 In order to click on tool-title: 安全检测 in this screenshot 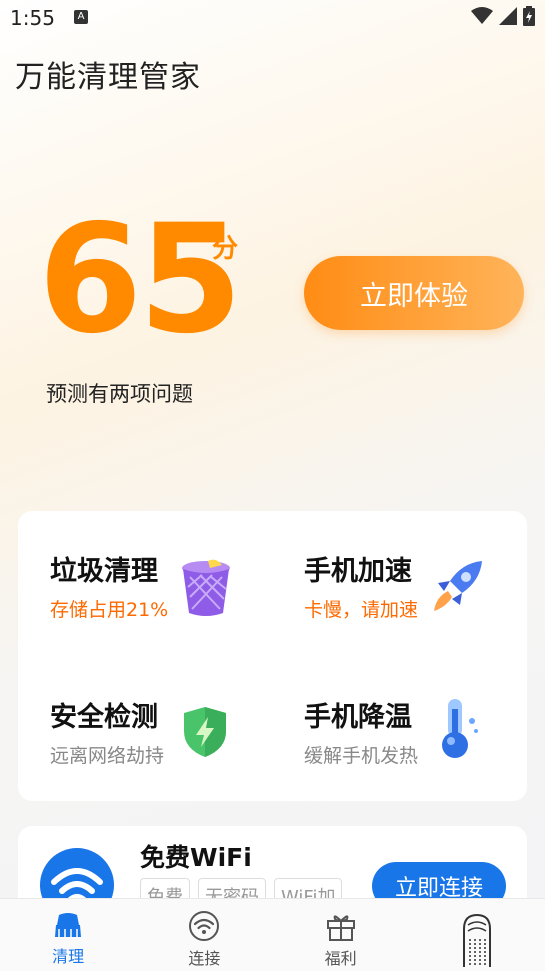, I will do `click(104, 717)`.